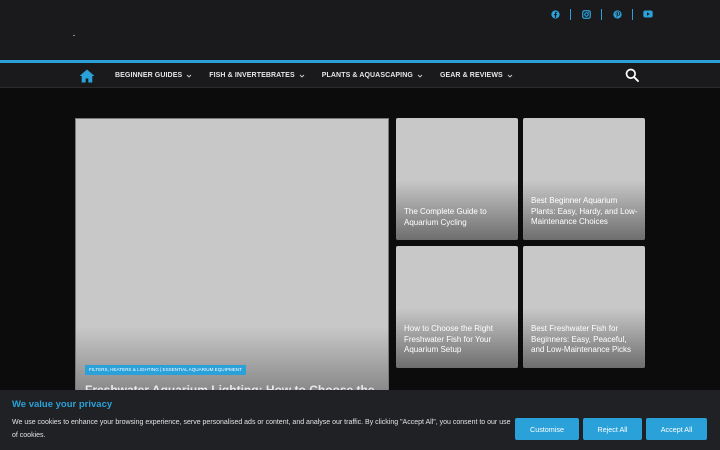 This screenshot has height=450, width=720. I want to click on nav-item-fish-invertebrates: FISH & INVERTEBRATES, so click(257, 75).